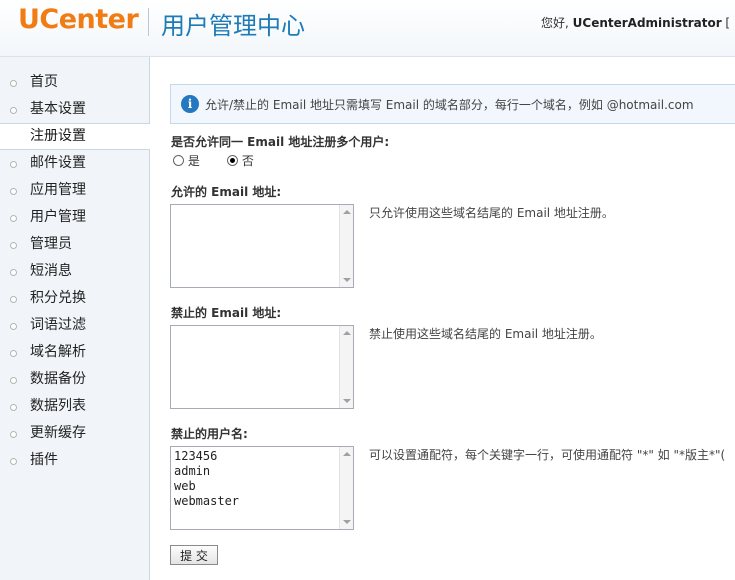 The height and width of the screenshot is (580, 735). What do you see at coordinates (232, 160) in the screenshot?
I see `radio-no-circle` at bounding box center [232, 160].